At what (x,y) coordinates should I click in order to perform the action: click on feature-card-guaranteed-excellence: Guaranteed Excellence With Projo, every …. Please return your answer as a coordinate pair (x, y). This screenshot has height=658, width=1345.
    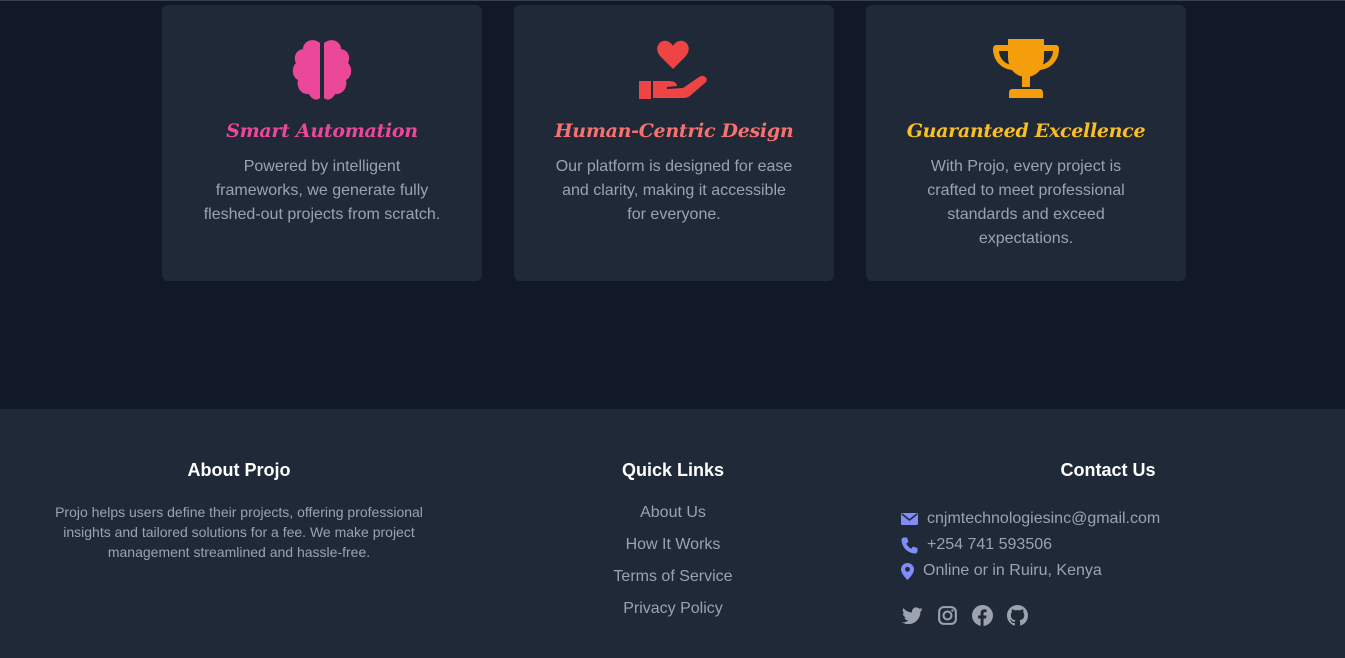
    Looking at the image, I should click on (1026, 143).